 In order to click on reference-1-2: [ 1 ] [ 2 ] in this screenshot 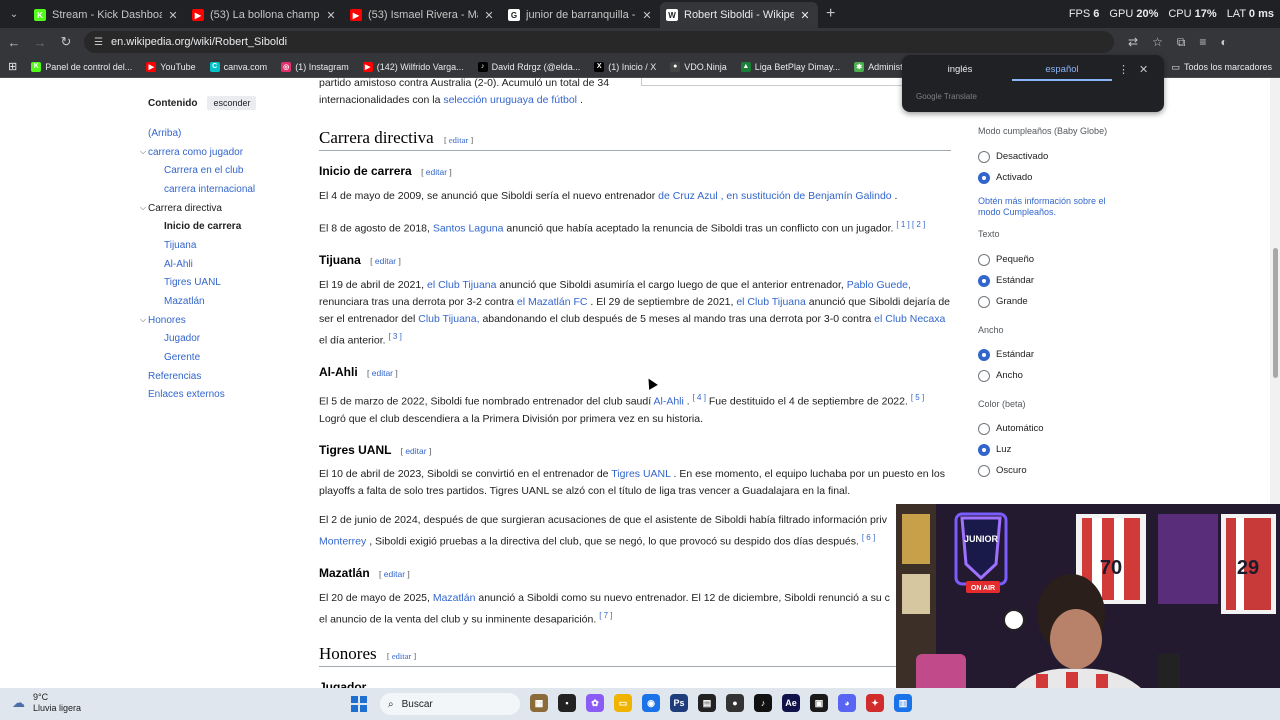, I will do `click(910, 224)`.